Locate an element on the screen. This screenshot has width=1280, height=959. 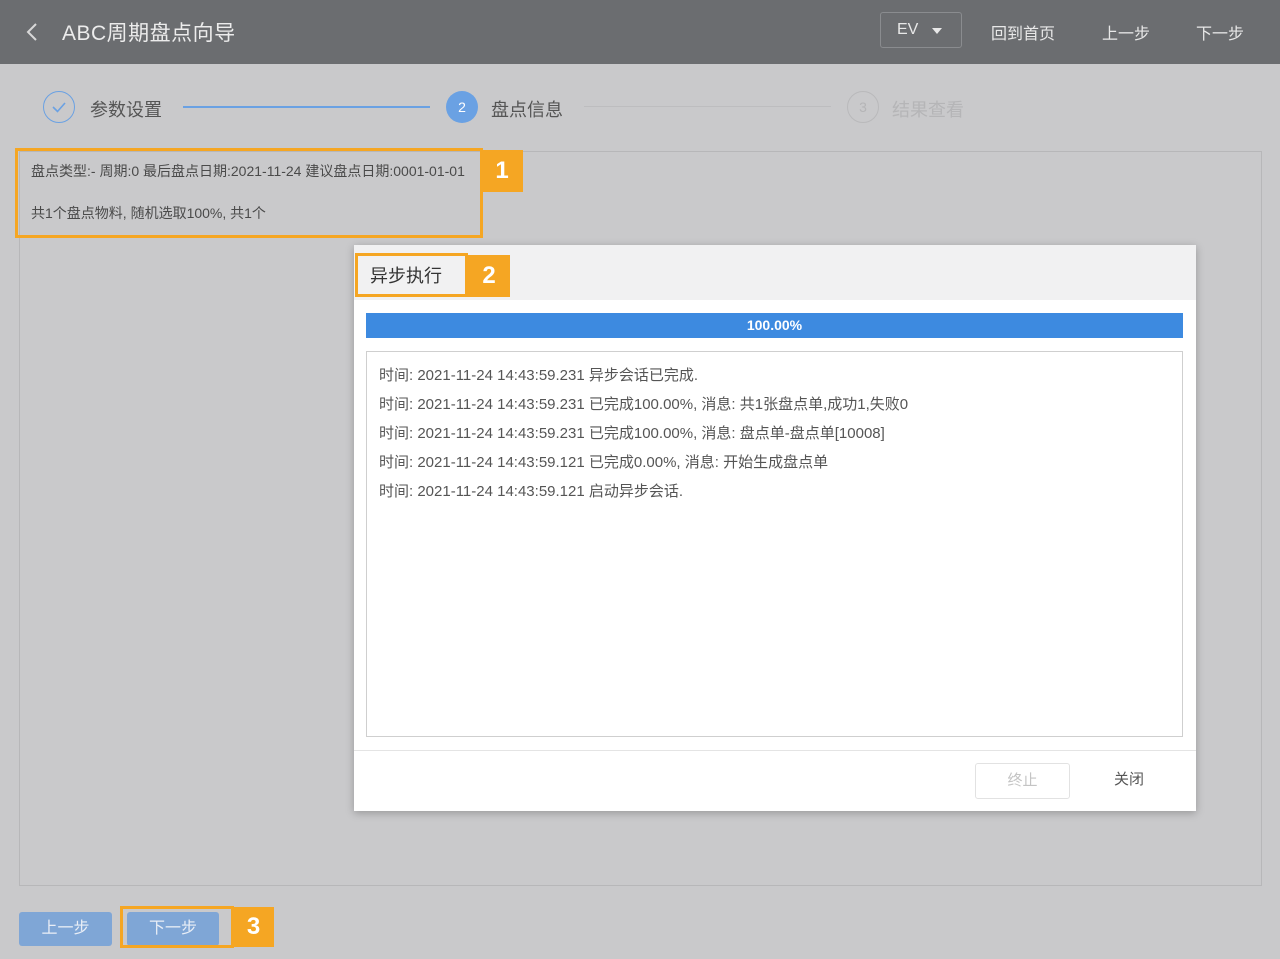
step-2-number: 2 is located at coordinates (462, 107).